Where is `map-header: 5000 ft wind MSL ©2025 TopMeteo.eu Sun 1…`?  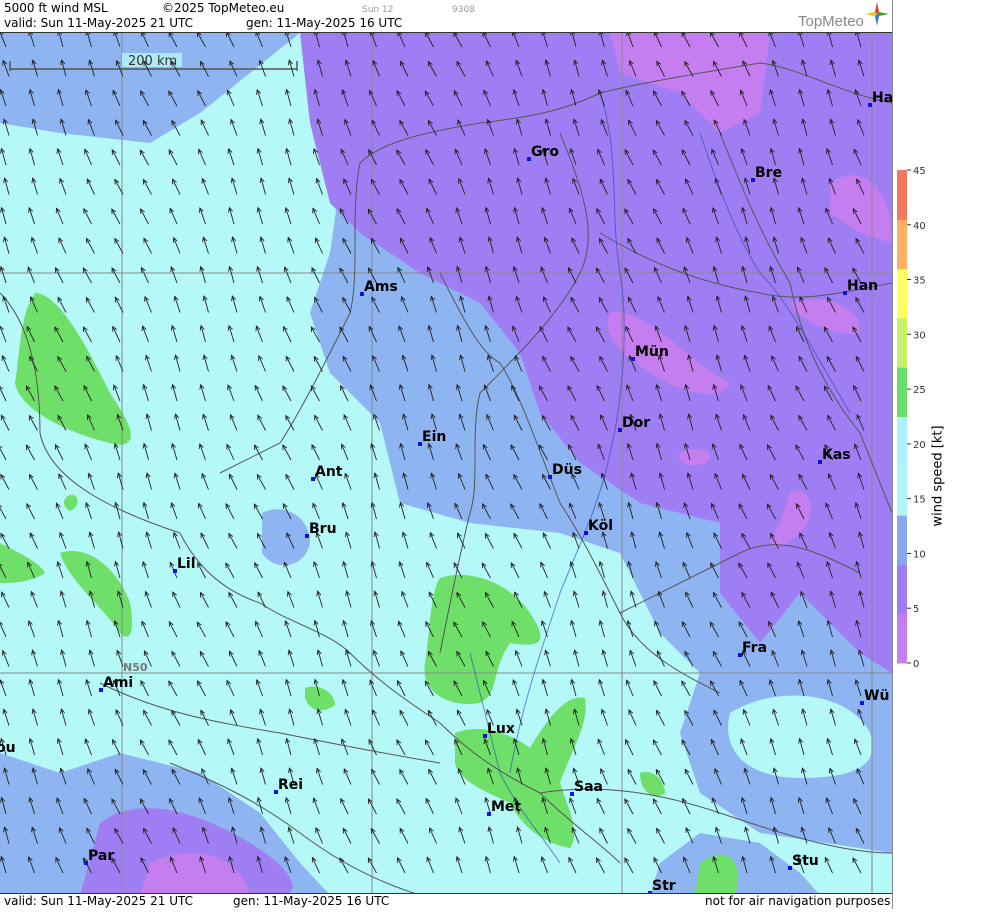 map-header: 5000 ft wind MSL ©2025 TopMeteo.eu Sun 1… is located at coordinates (446, 16).